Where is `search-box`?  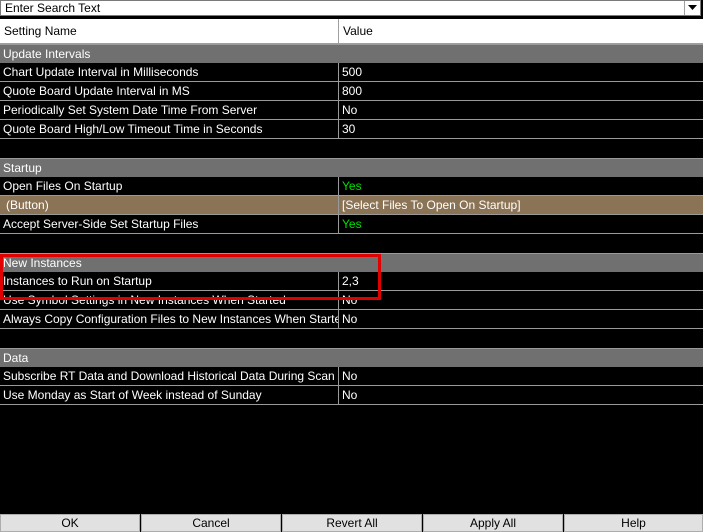
search-box is located at coordinates (350, 8).